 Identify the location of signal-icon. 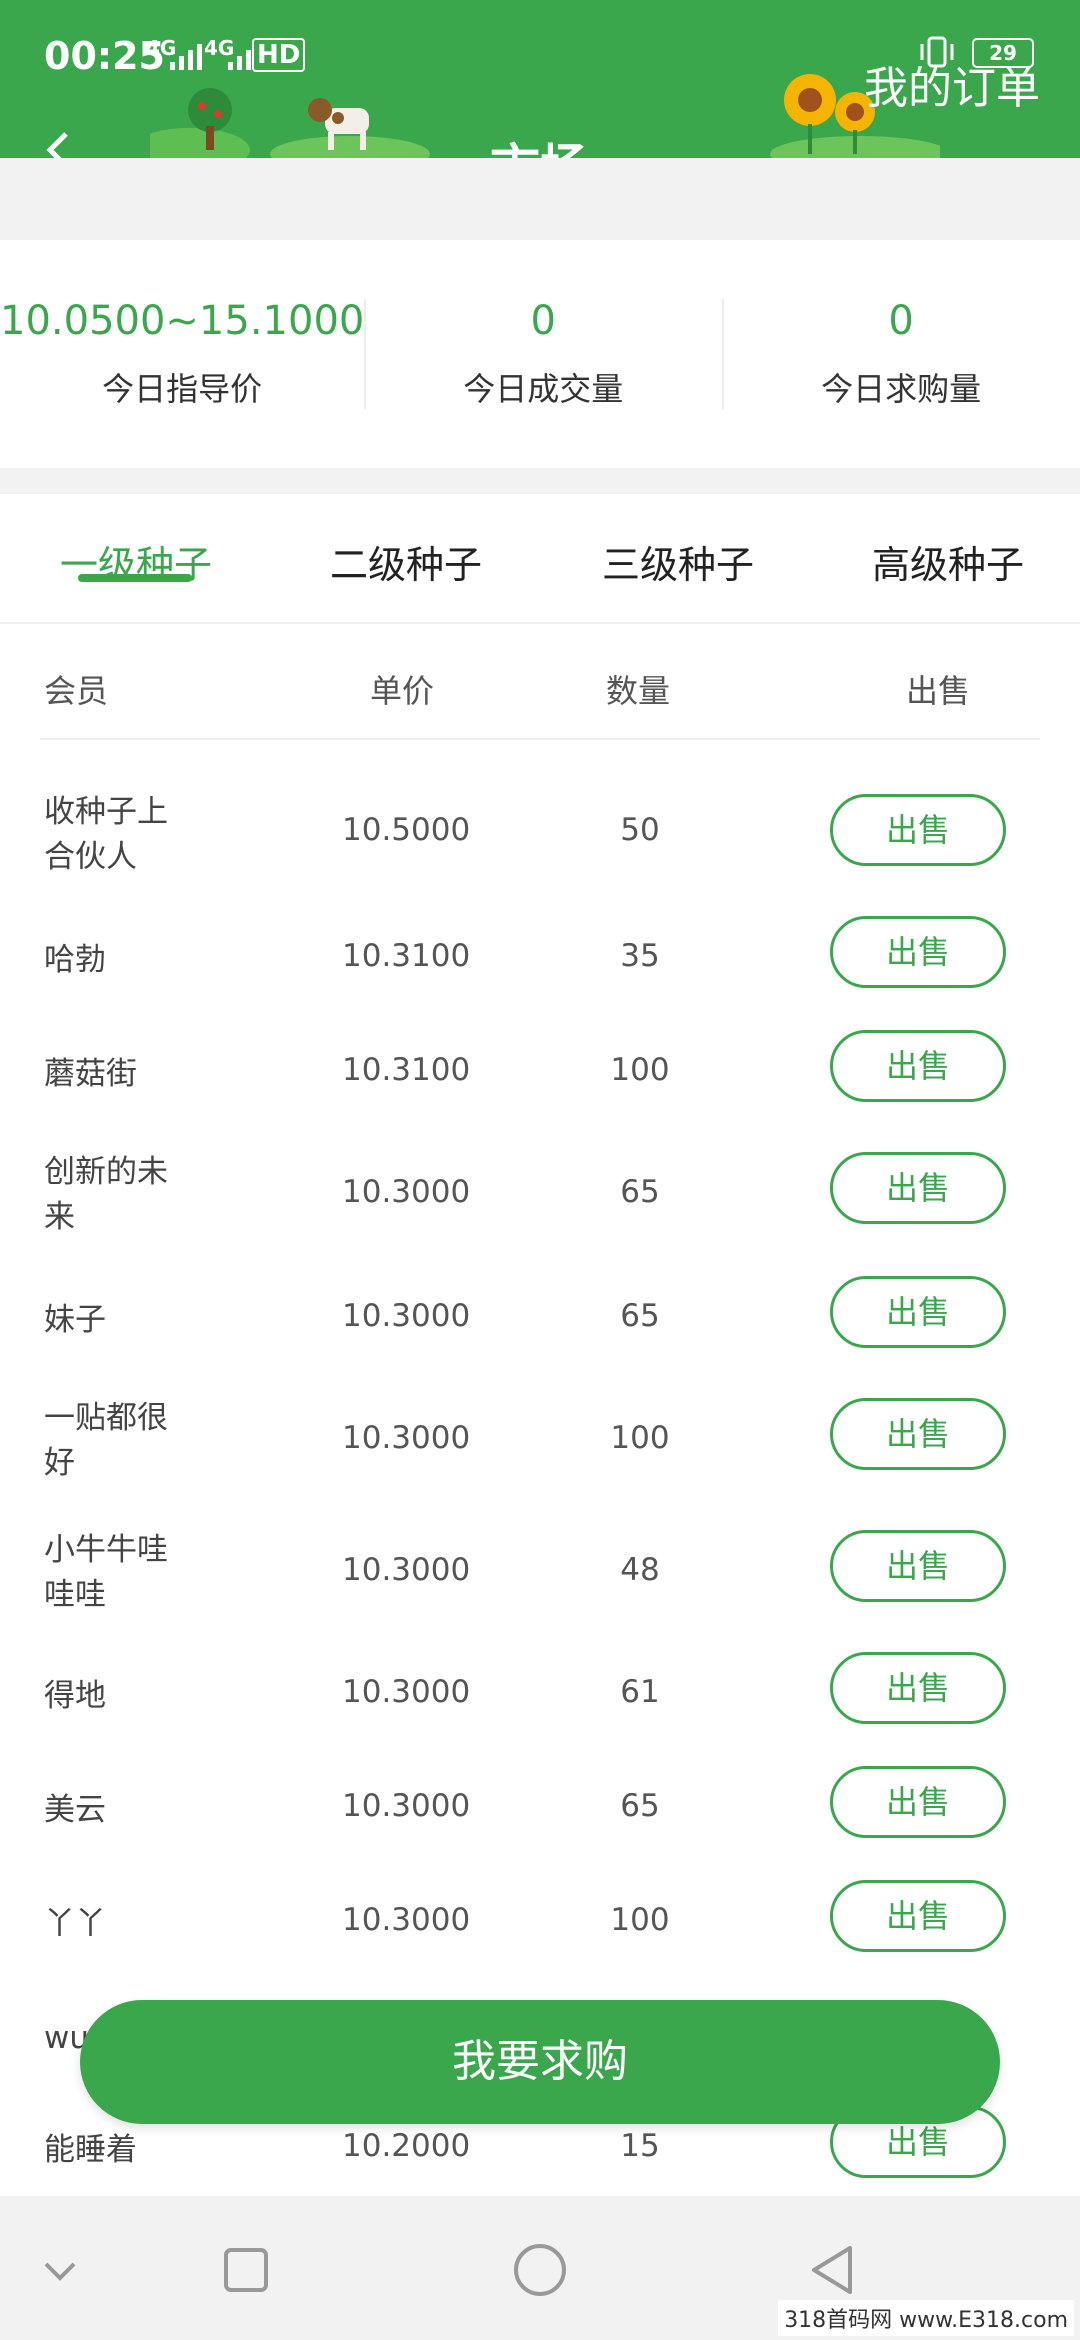
(186, 55).